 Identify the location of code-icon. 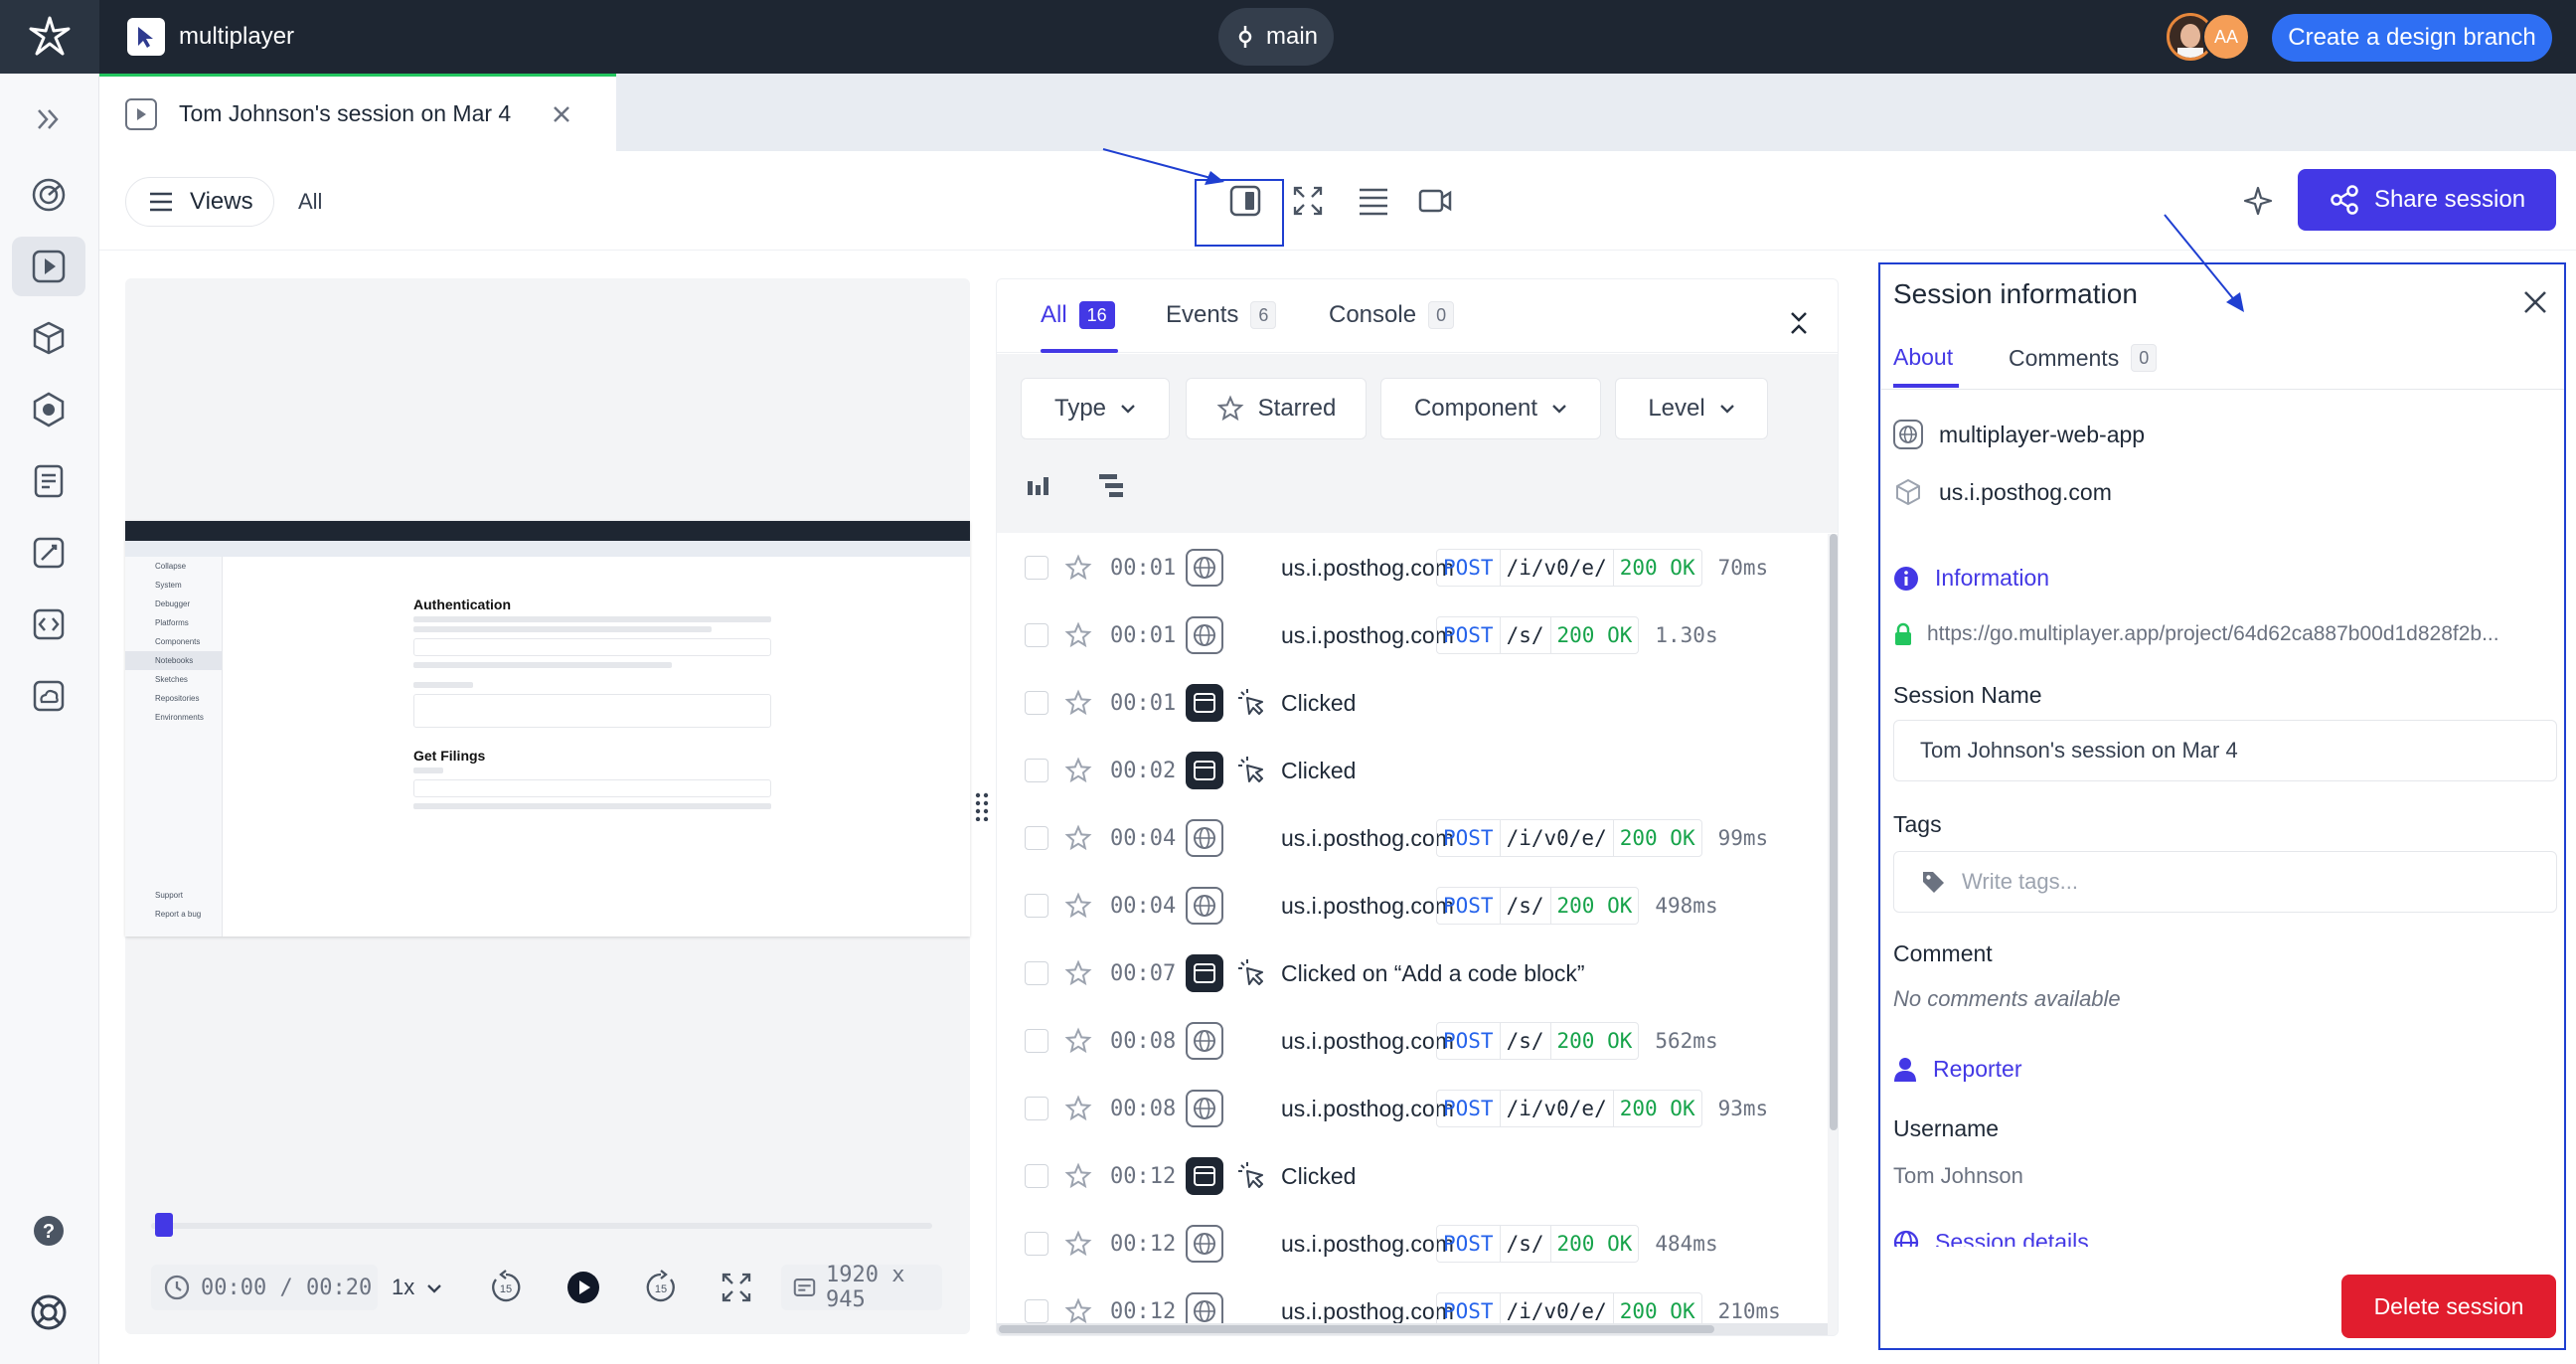
(48, 624).